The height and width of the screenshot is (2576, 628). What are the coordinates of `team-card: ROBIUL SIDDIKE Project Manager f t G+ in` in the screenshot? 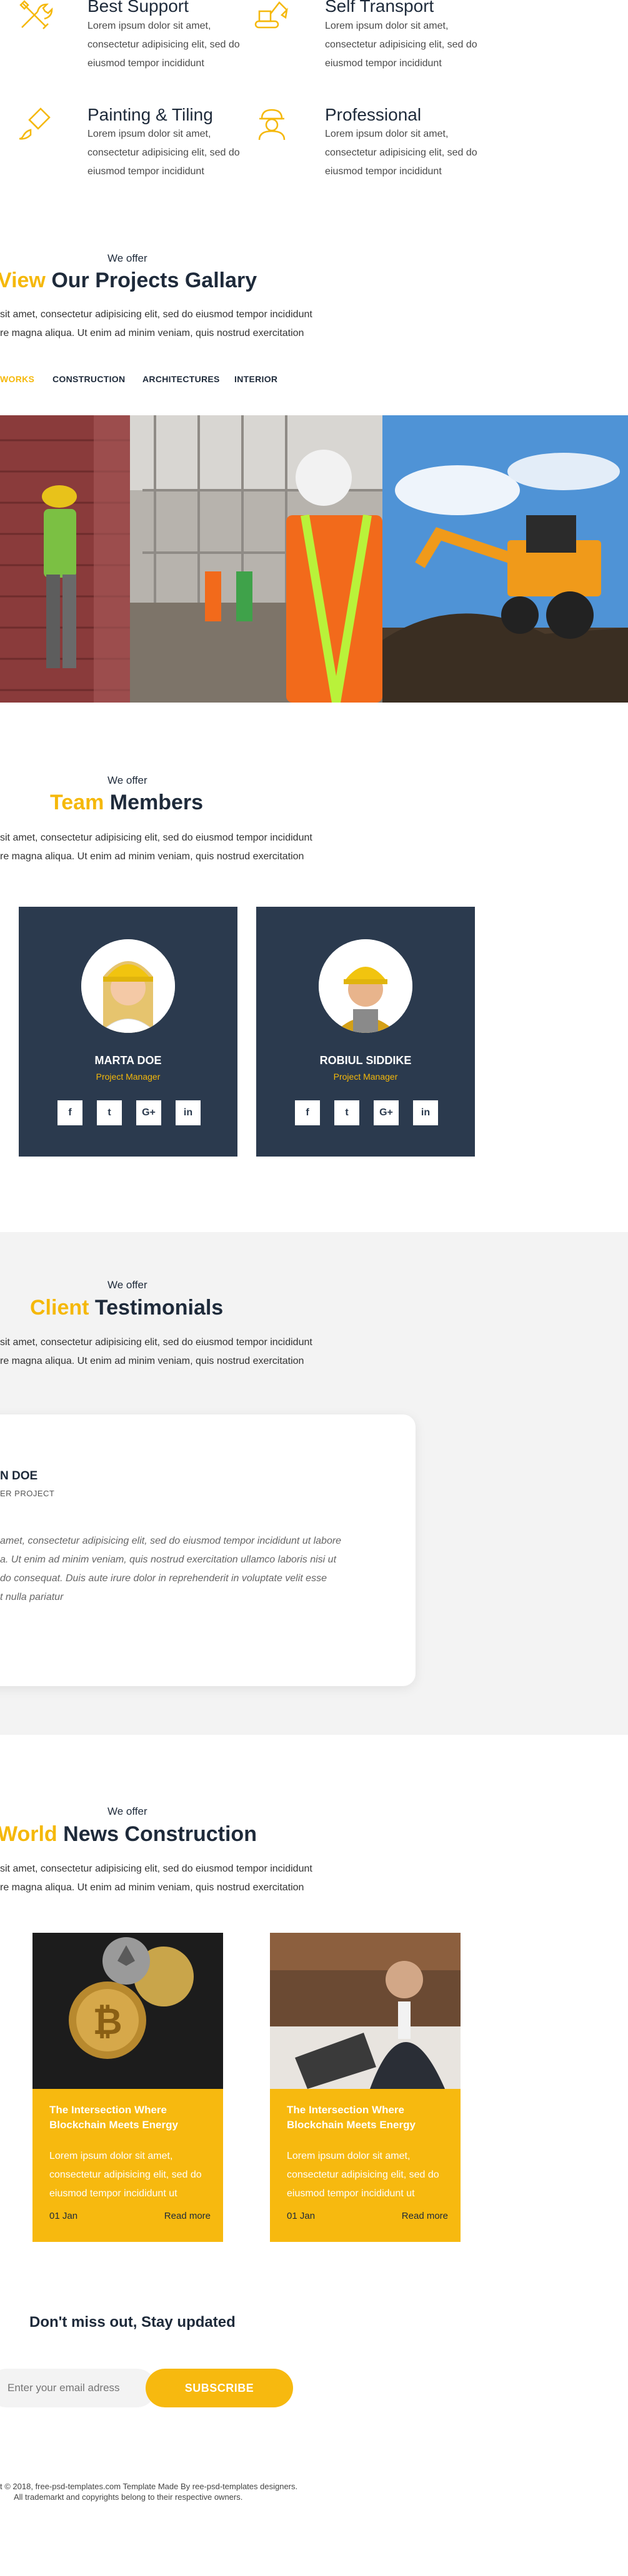 It's located at (365, 1032).